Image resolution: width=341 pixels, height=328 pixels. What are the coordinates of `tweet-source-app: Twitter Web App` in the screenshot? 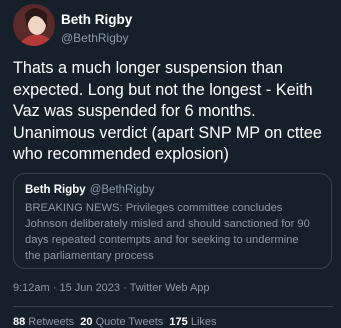 It's located at (170, 288).